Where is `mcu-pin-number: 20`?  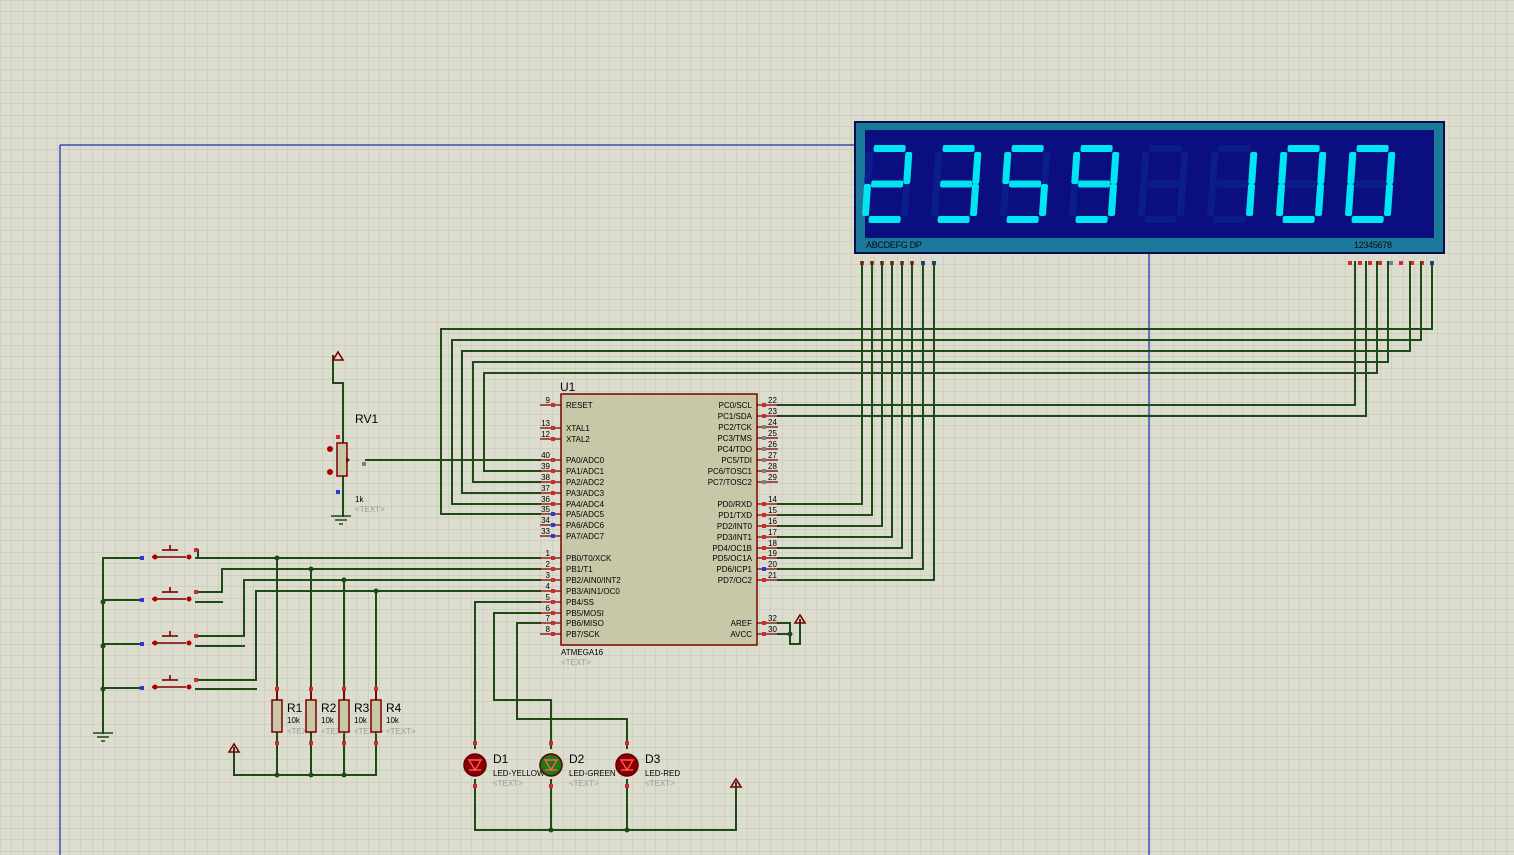
mcu-pin-number: 20 is located at coordinates (772, 564).